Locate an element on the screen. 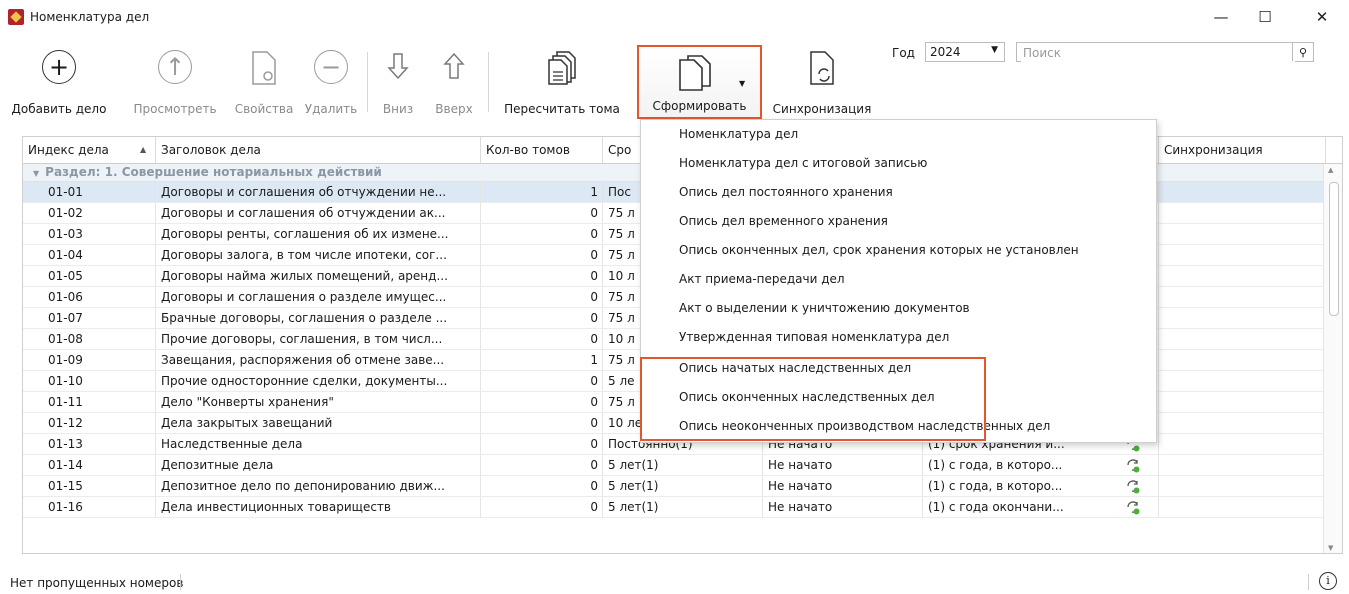  cell-index: 01-11 is located at coordinates (89, 402).